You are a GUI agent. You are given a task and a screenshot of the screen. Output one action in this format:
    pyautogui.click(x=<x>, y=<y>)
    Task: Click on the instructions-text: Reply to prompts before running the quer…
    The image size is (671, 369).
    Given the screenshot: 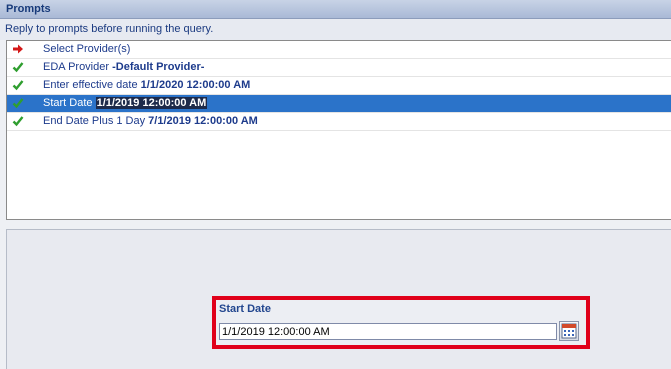 What is the action you would take?
    pyautogui.click(x=109, y=29)
    